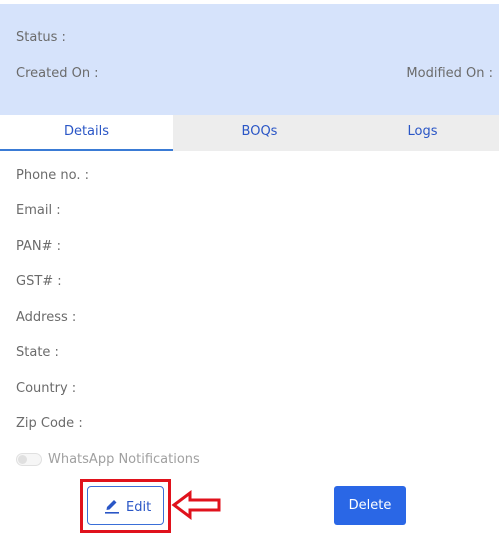  I want to click on pencil-icon, so click(112, 507).